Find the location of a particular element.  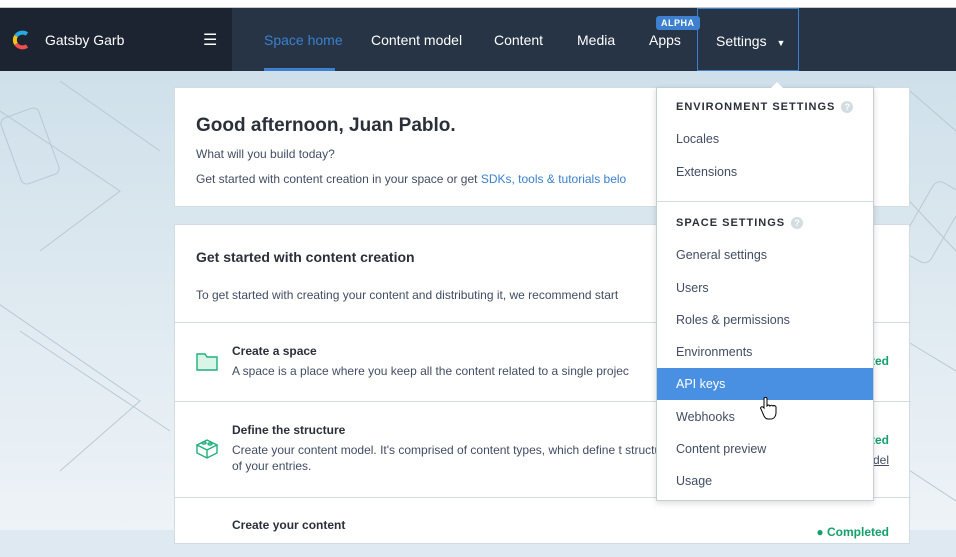

tab-settings: Settings ▼ is located at coordinates (748, 39).